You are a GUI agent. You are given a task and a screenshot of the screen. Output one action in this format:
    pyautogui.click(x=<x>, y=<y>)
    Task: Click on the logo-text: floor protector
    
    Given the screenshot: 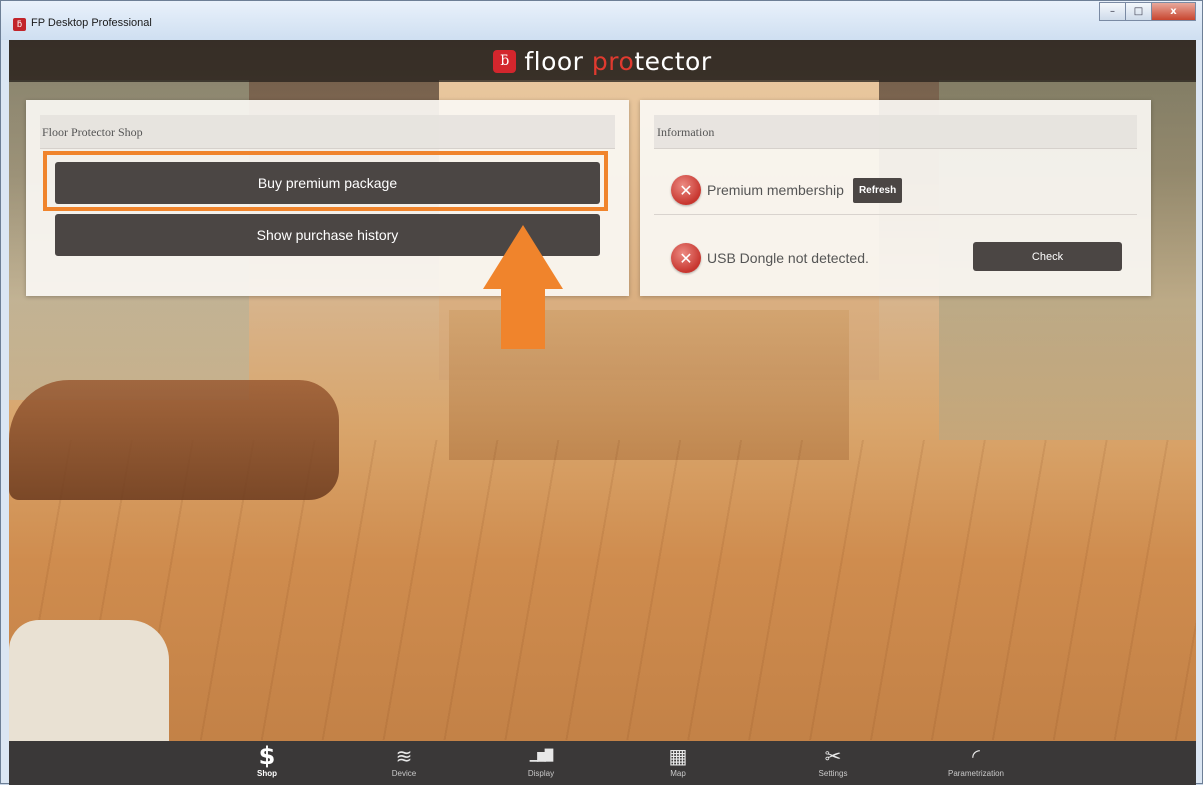 What is the action you would take?
    pyautogui.click(x=617, y=61)
    